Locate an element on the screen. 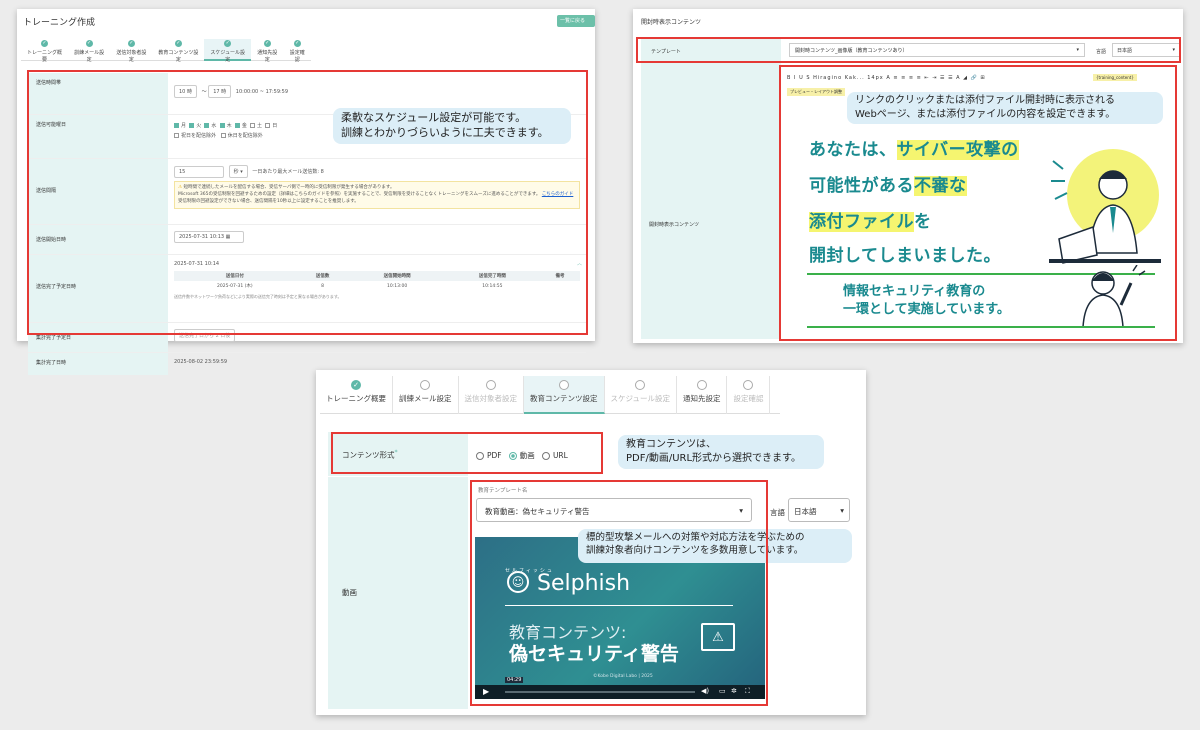 The height and width of the screenshot is (730, 1200). tab-mail: 訓練メール設定 is located at coordinates (426, 395).